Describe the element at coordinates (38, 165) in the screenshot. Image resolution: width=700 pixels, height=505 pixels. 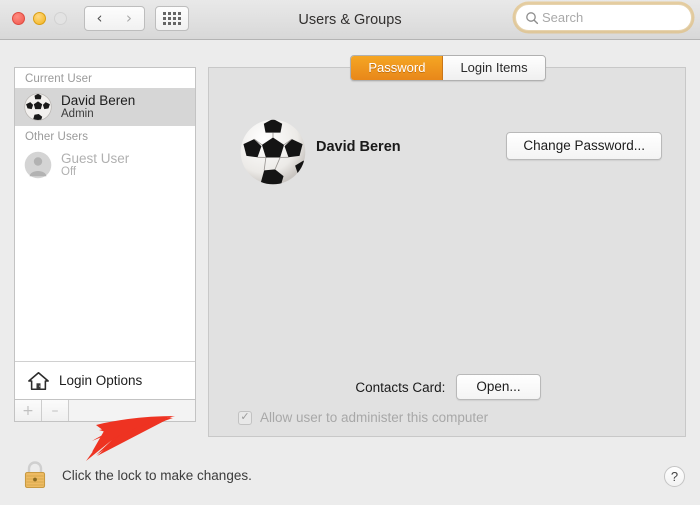
I see `person-placeholder-avatar` at that location.